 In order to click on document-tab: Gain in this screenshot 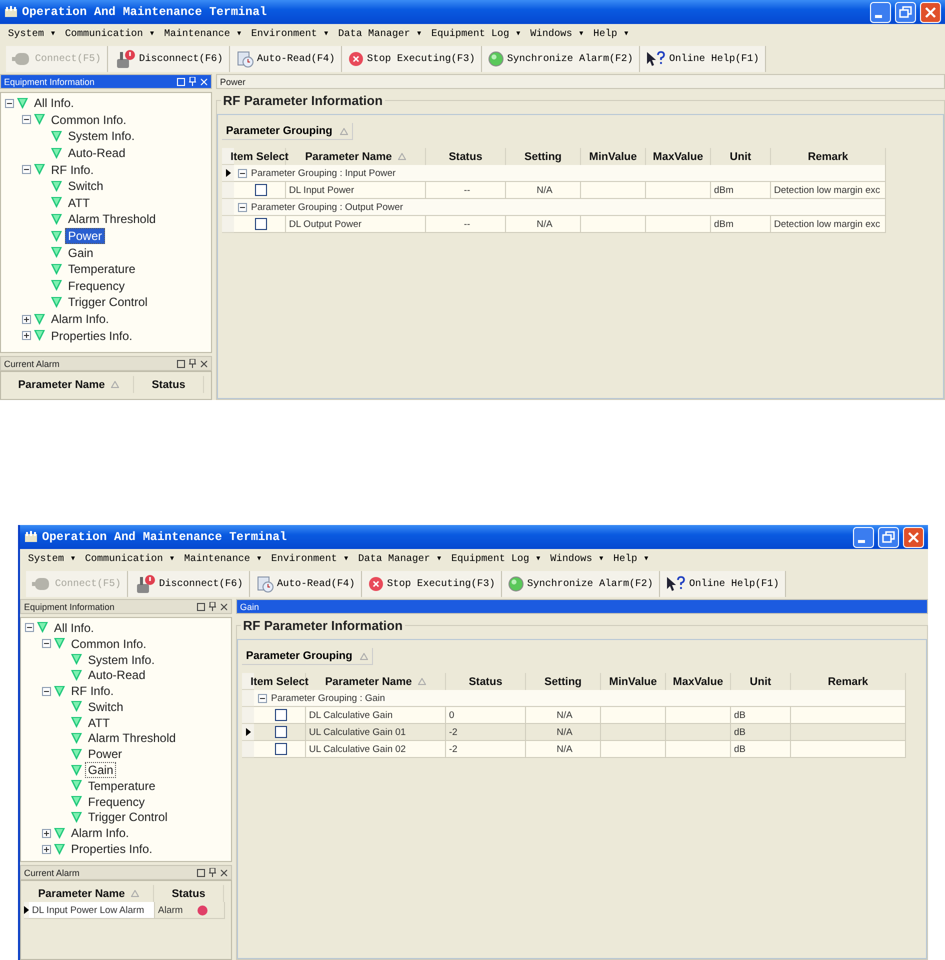, I will do `click(582, 606)`.